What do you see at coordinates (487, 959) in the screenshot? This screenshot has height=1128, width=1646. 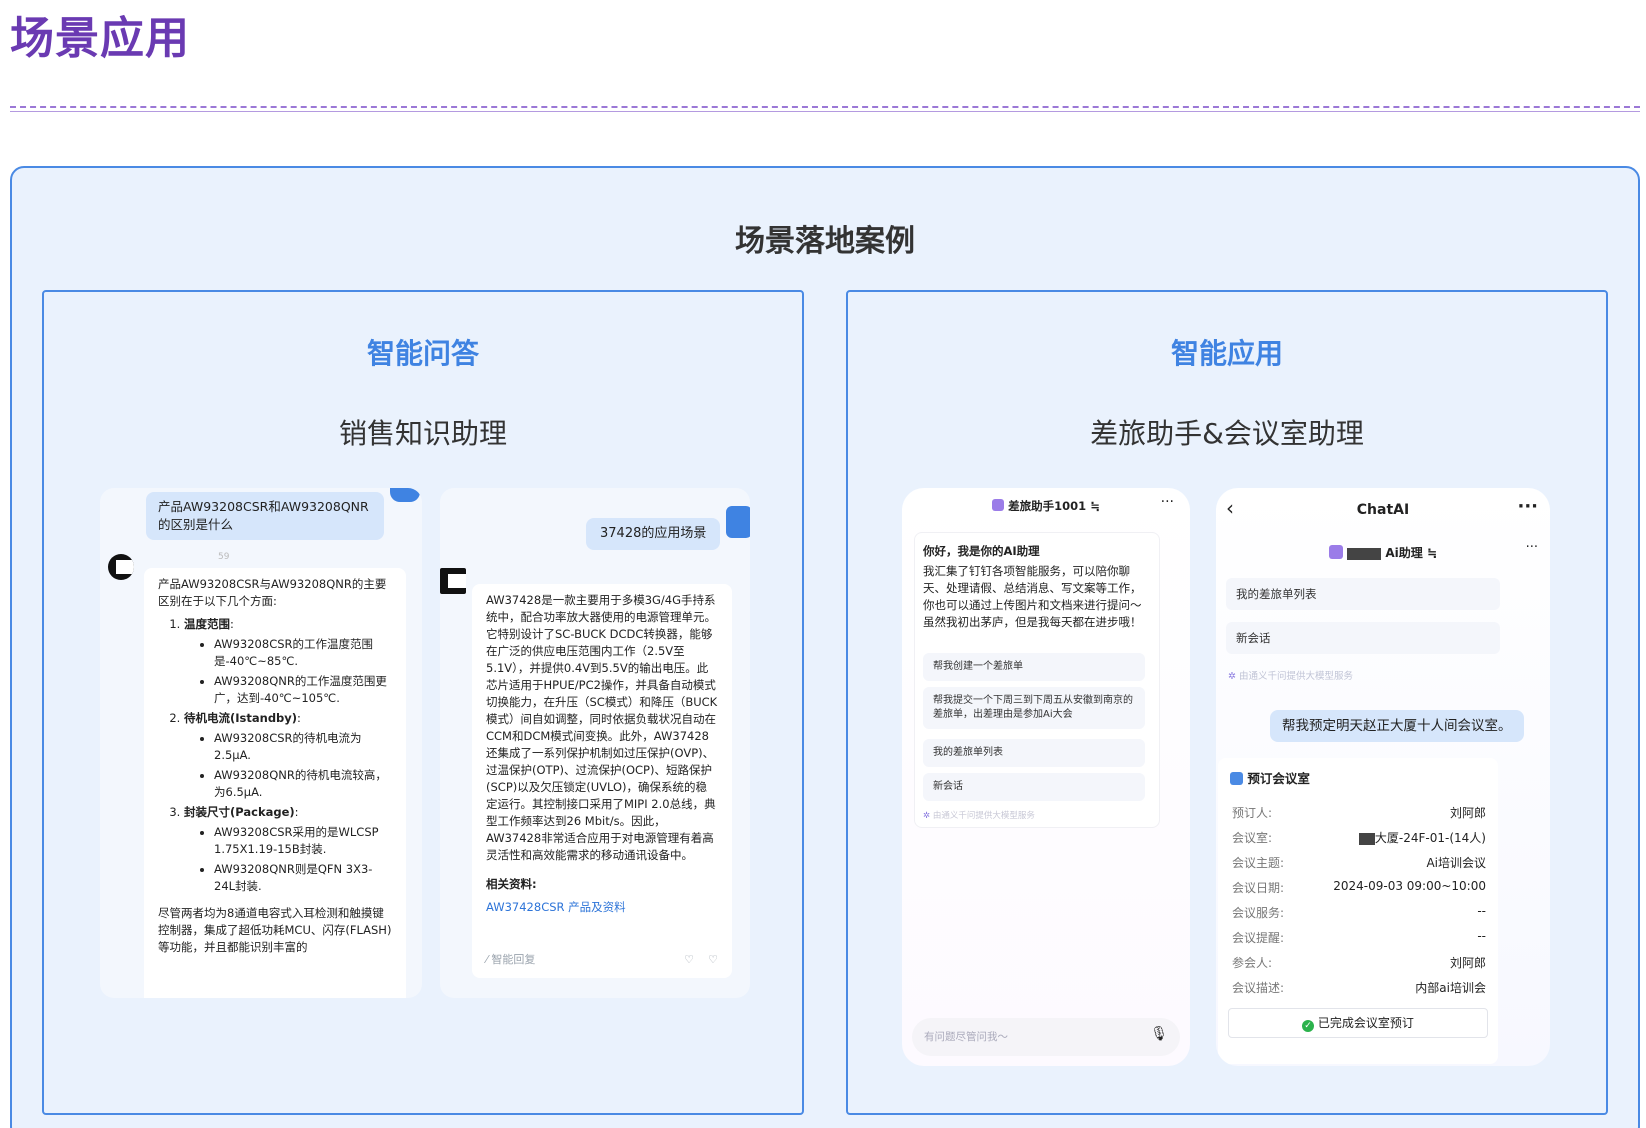 I see `smart-reply-icon: ⁄` at bounding box center [487, 959].